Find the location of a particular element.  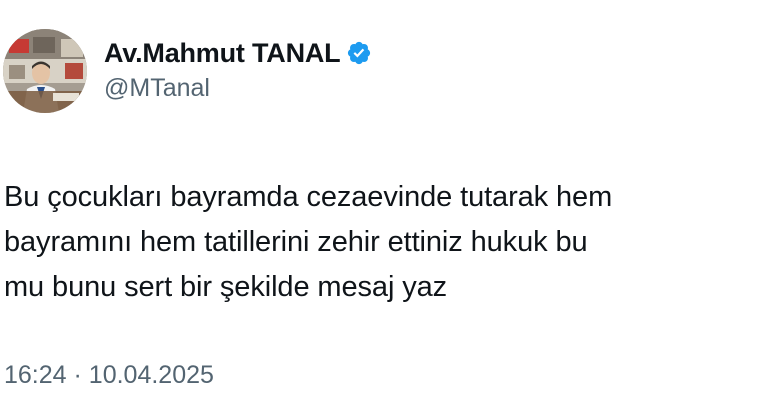

avatar is located at coordinates (45, 71).